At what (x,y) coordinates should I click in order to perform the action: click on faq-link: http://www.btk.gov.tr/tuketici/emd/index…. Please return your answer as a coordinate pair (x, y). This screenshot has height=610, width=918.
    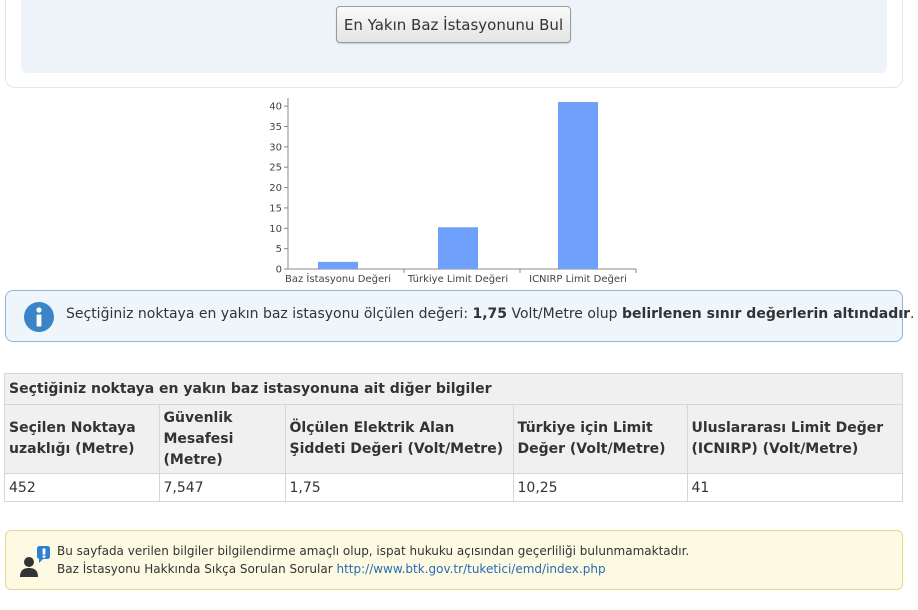
    Looking at the image, I should click on (470, 569).